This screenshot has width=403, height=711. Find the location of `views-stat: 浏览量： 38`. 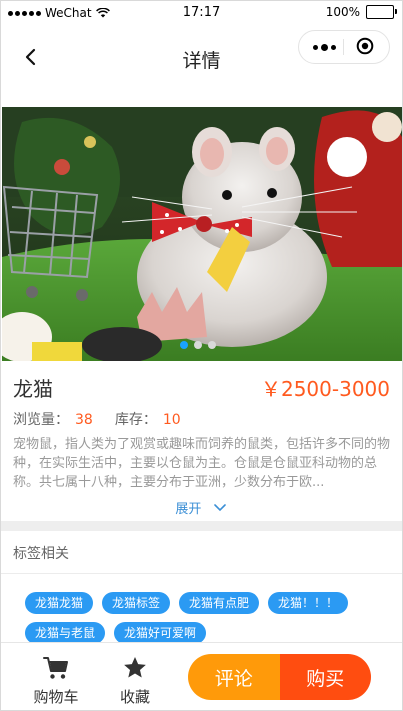

views-stat: 浏览量： 38 is located at coordinates (53, 419).